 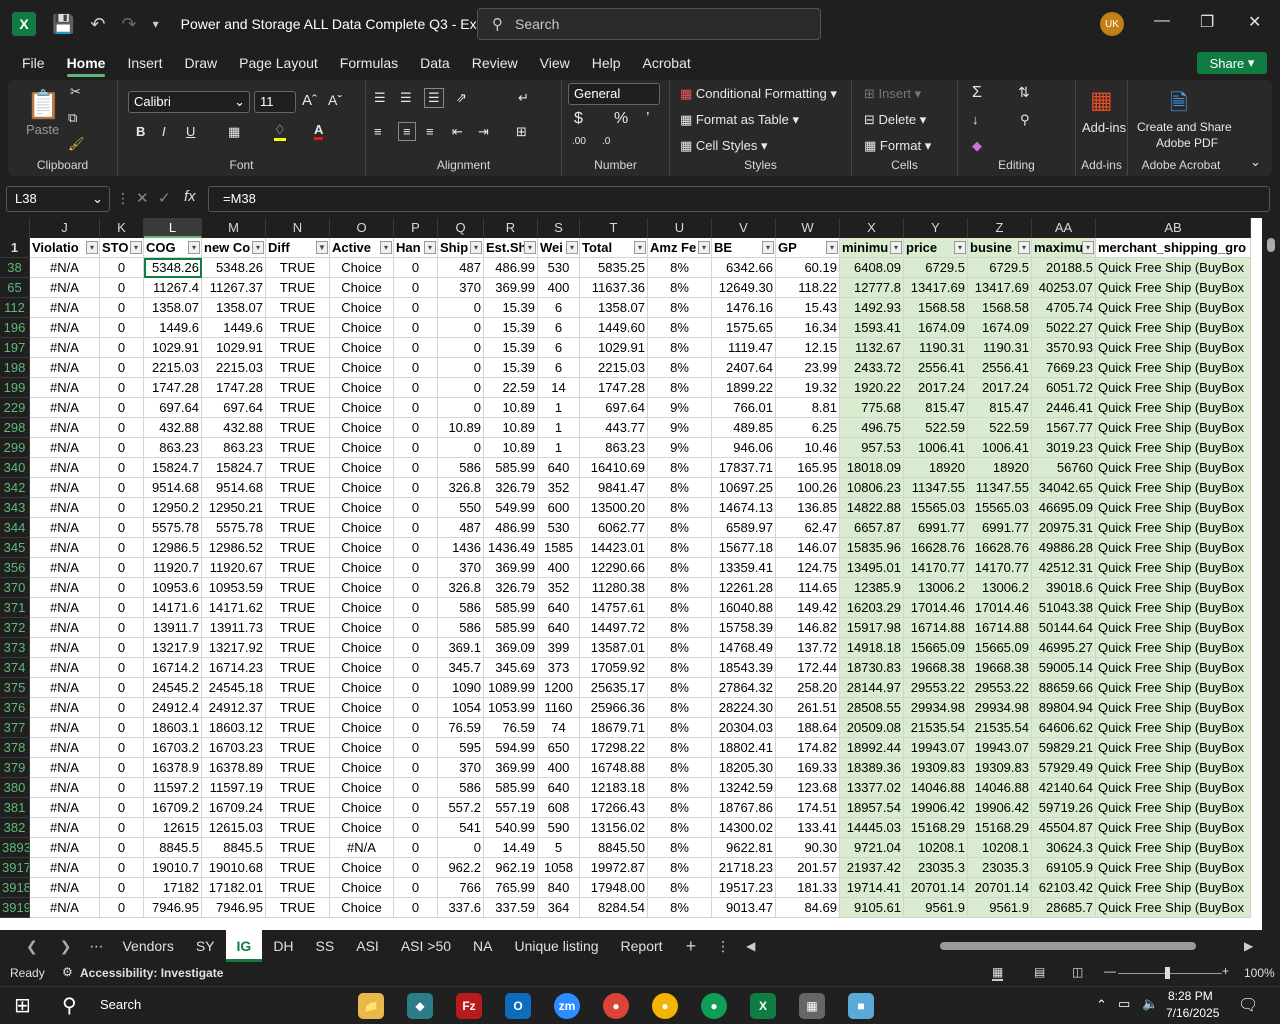 What do you see at coordinates (614, 368) in the screenshot?
I see `grid-cell: 2215.03` at bounding box center [614, 368].